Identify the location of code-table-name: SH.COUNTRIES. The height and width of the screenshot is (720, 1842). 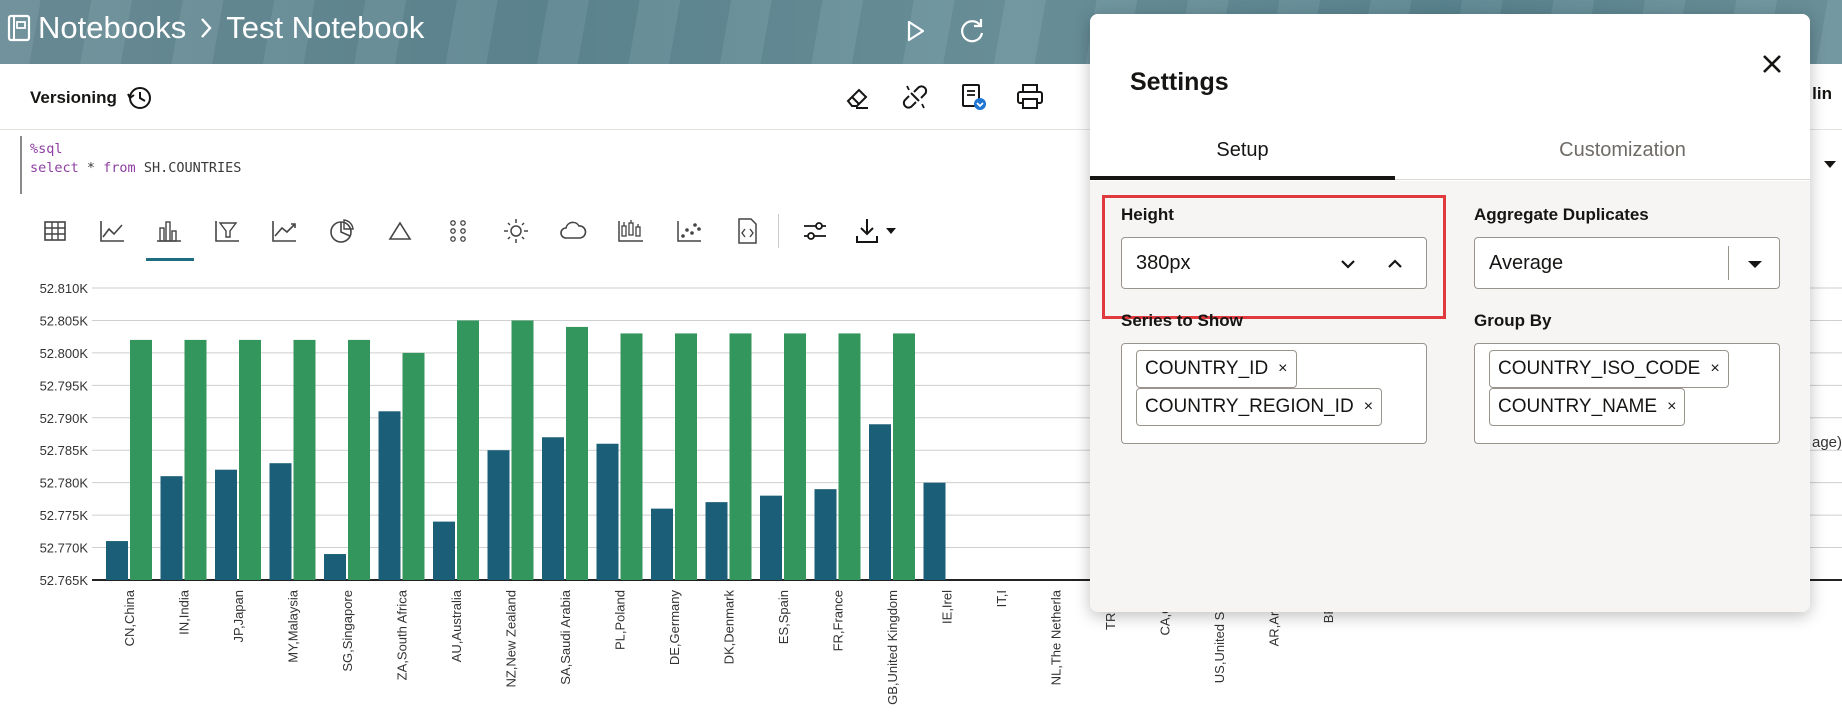
(188, 168).